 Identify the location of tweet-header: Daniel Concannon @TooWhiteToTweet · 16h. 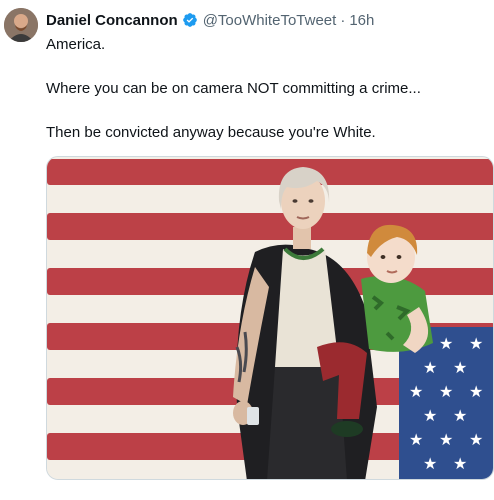
(210, 20).